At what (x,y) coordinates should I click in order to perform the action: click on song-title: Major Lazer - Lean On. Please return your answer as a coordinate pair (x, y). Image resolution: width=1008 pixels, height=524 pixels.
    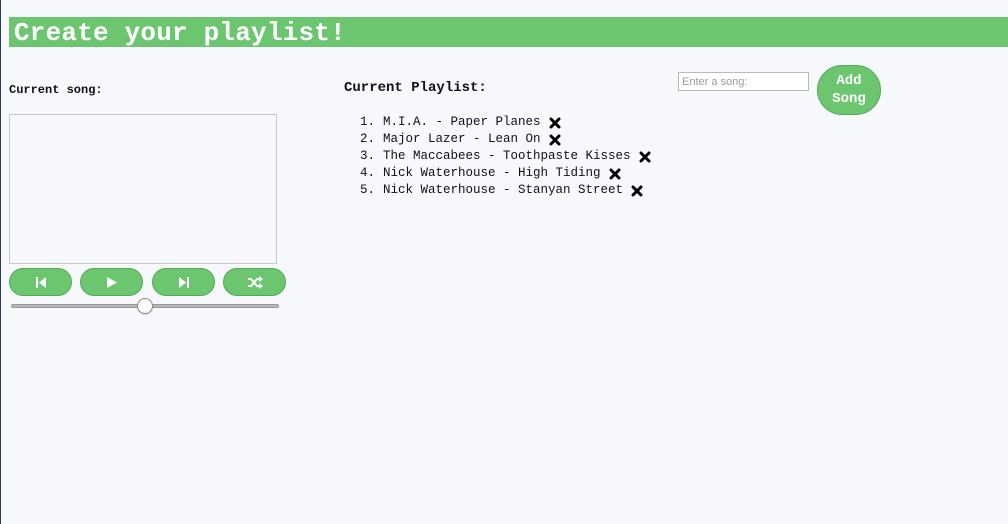
    Looking at the image, I should click on (462, 139).